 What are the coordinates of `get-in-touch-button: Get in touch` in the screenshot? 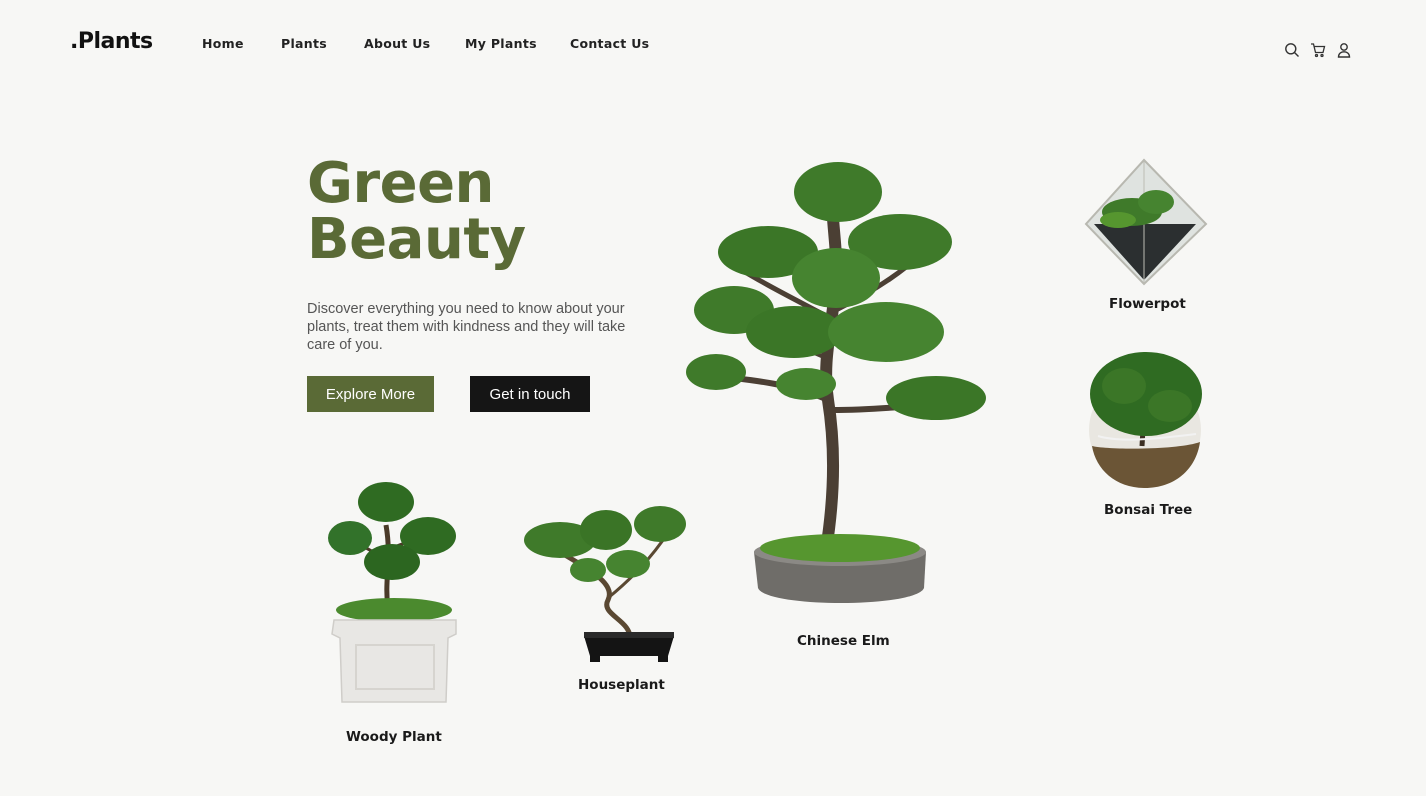 It's located at (530, 394).